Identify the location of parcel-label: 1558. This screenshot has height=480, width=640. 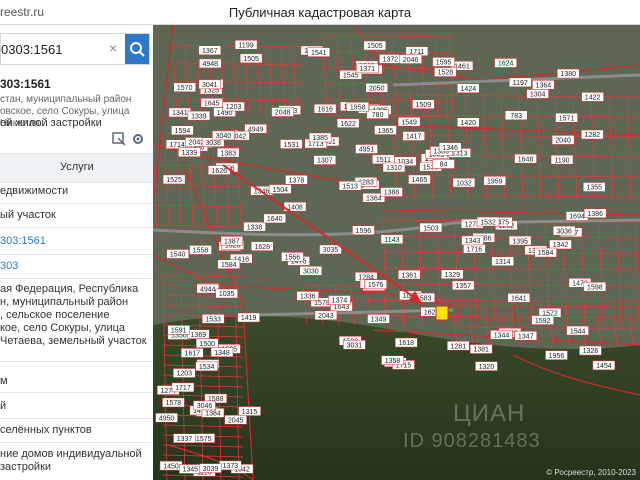
(201, 251).